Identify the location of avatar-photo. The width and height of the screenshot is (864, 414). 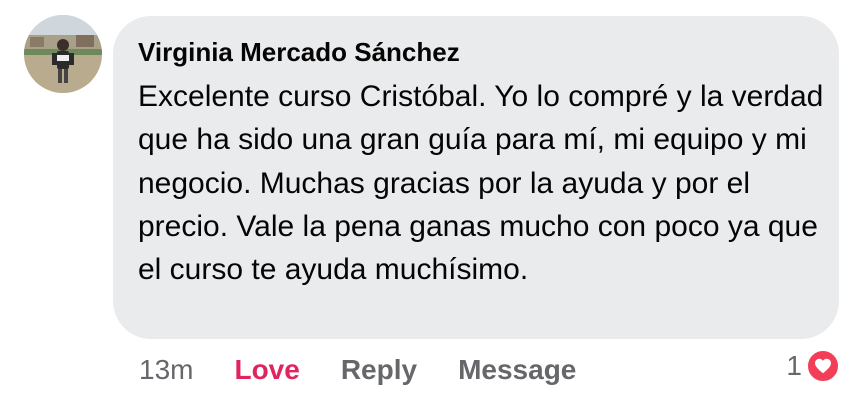
(63, 54).